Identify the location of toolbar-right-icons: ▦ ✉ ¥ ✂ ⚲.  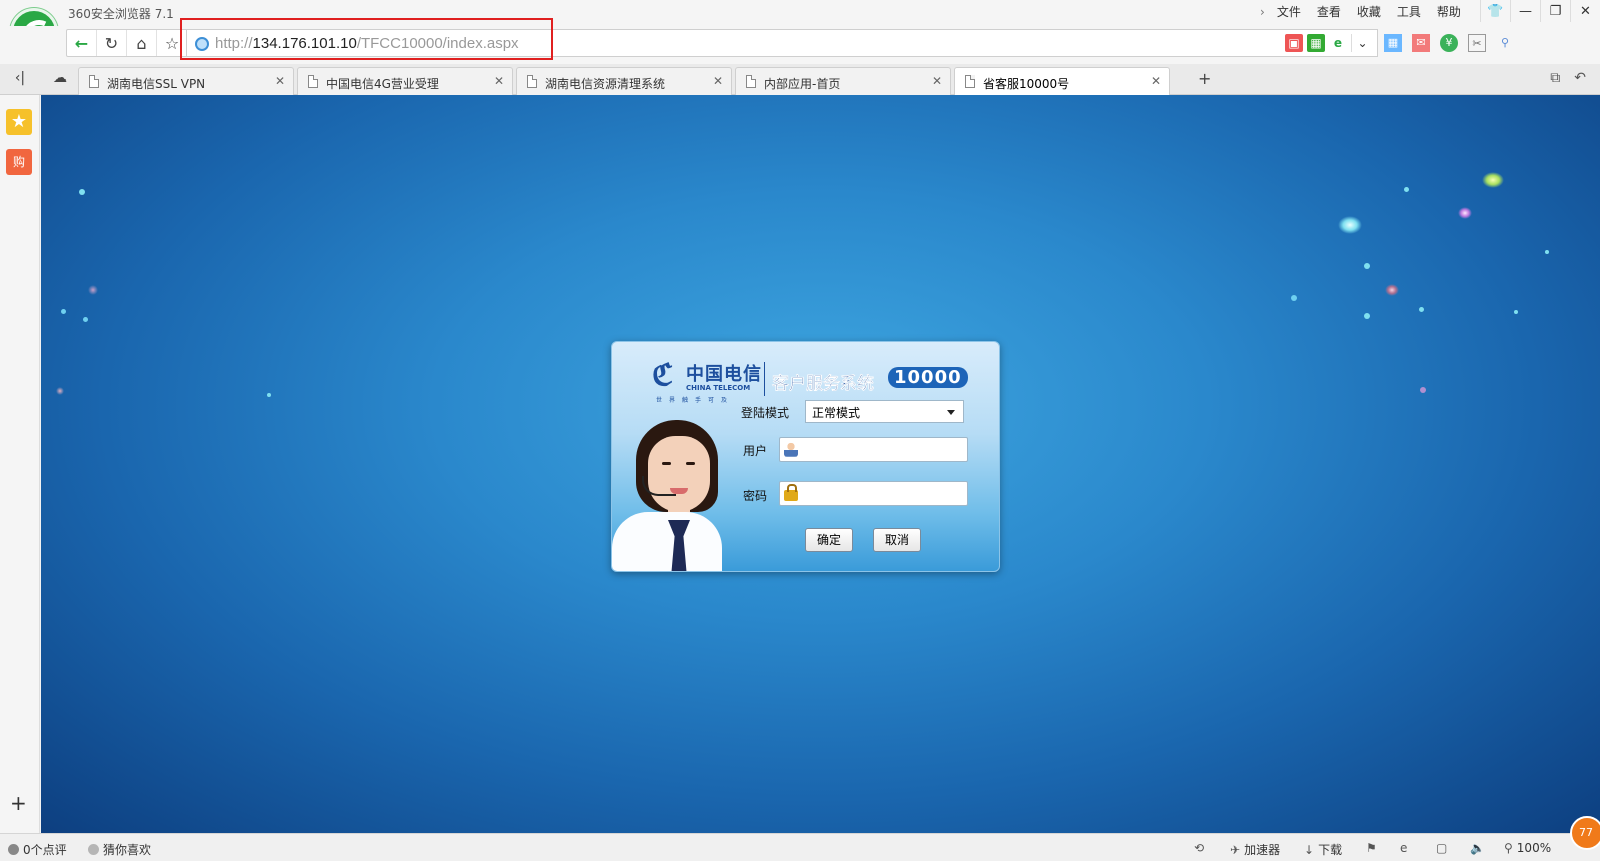
(1449, 43).